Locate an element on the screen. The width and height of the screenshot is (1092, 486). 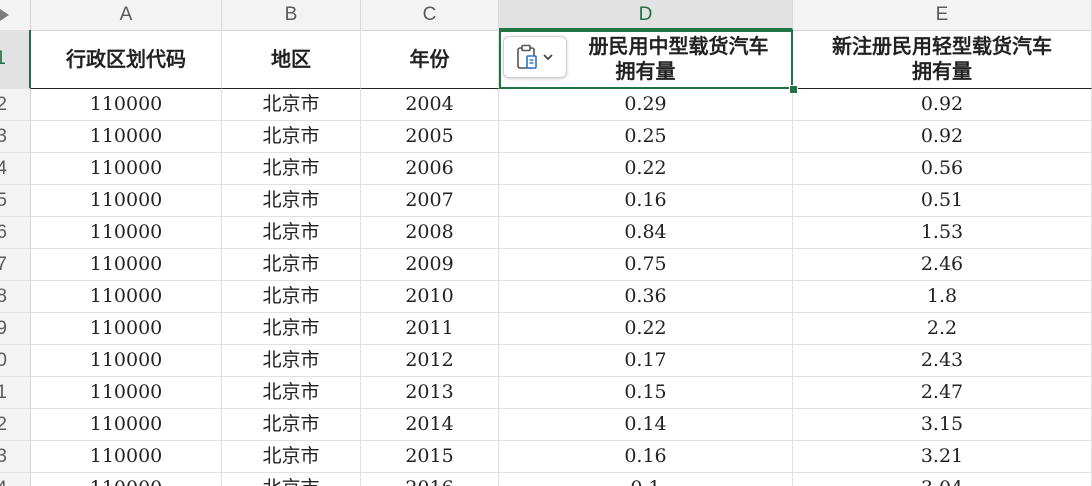
row-header: 4 is located at coordinates (15, 169).